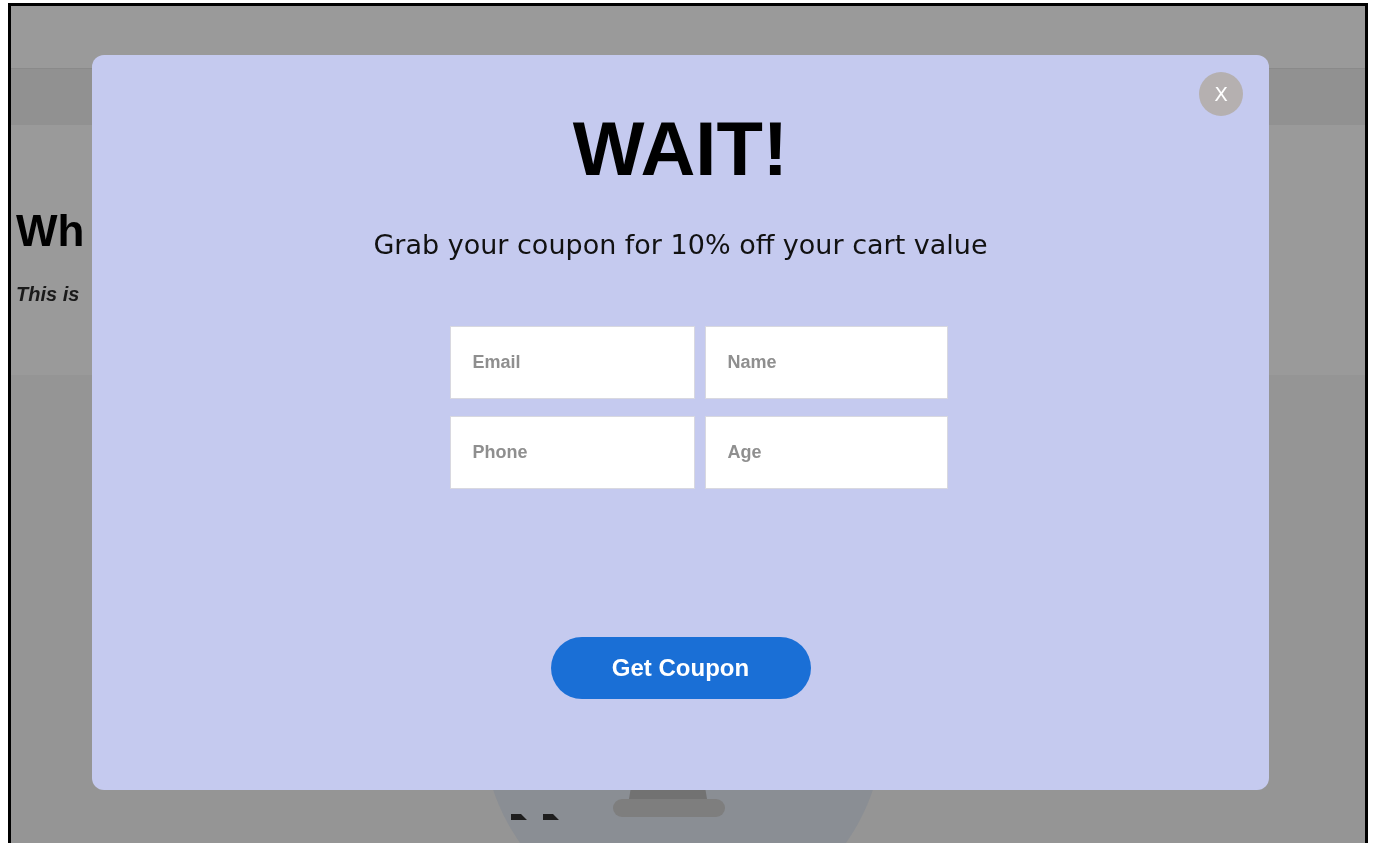  Describe the element at coordinates (826, 452) in the screenshot. I see `input-field: Age` at that location.